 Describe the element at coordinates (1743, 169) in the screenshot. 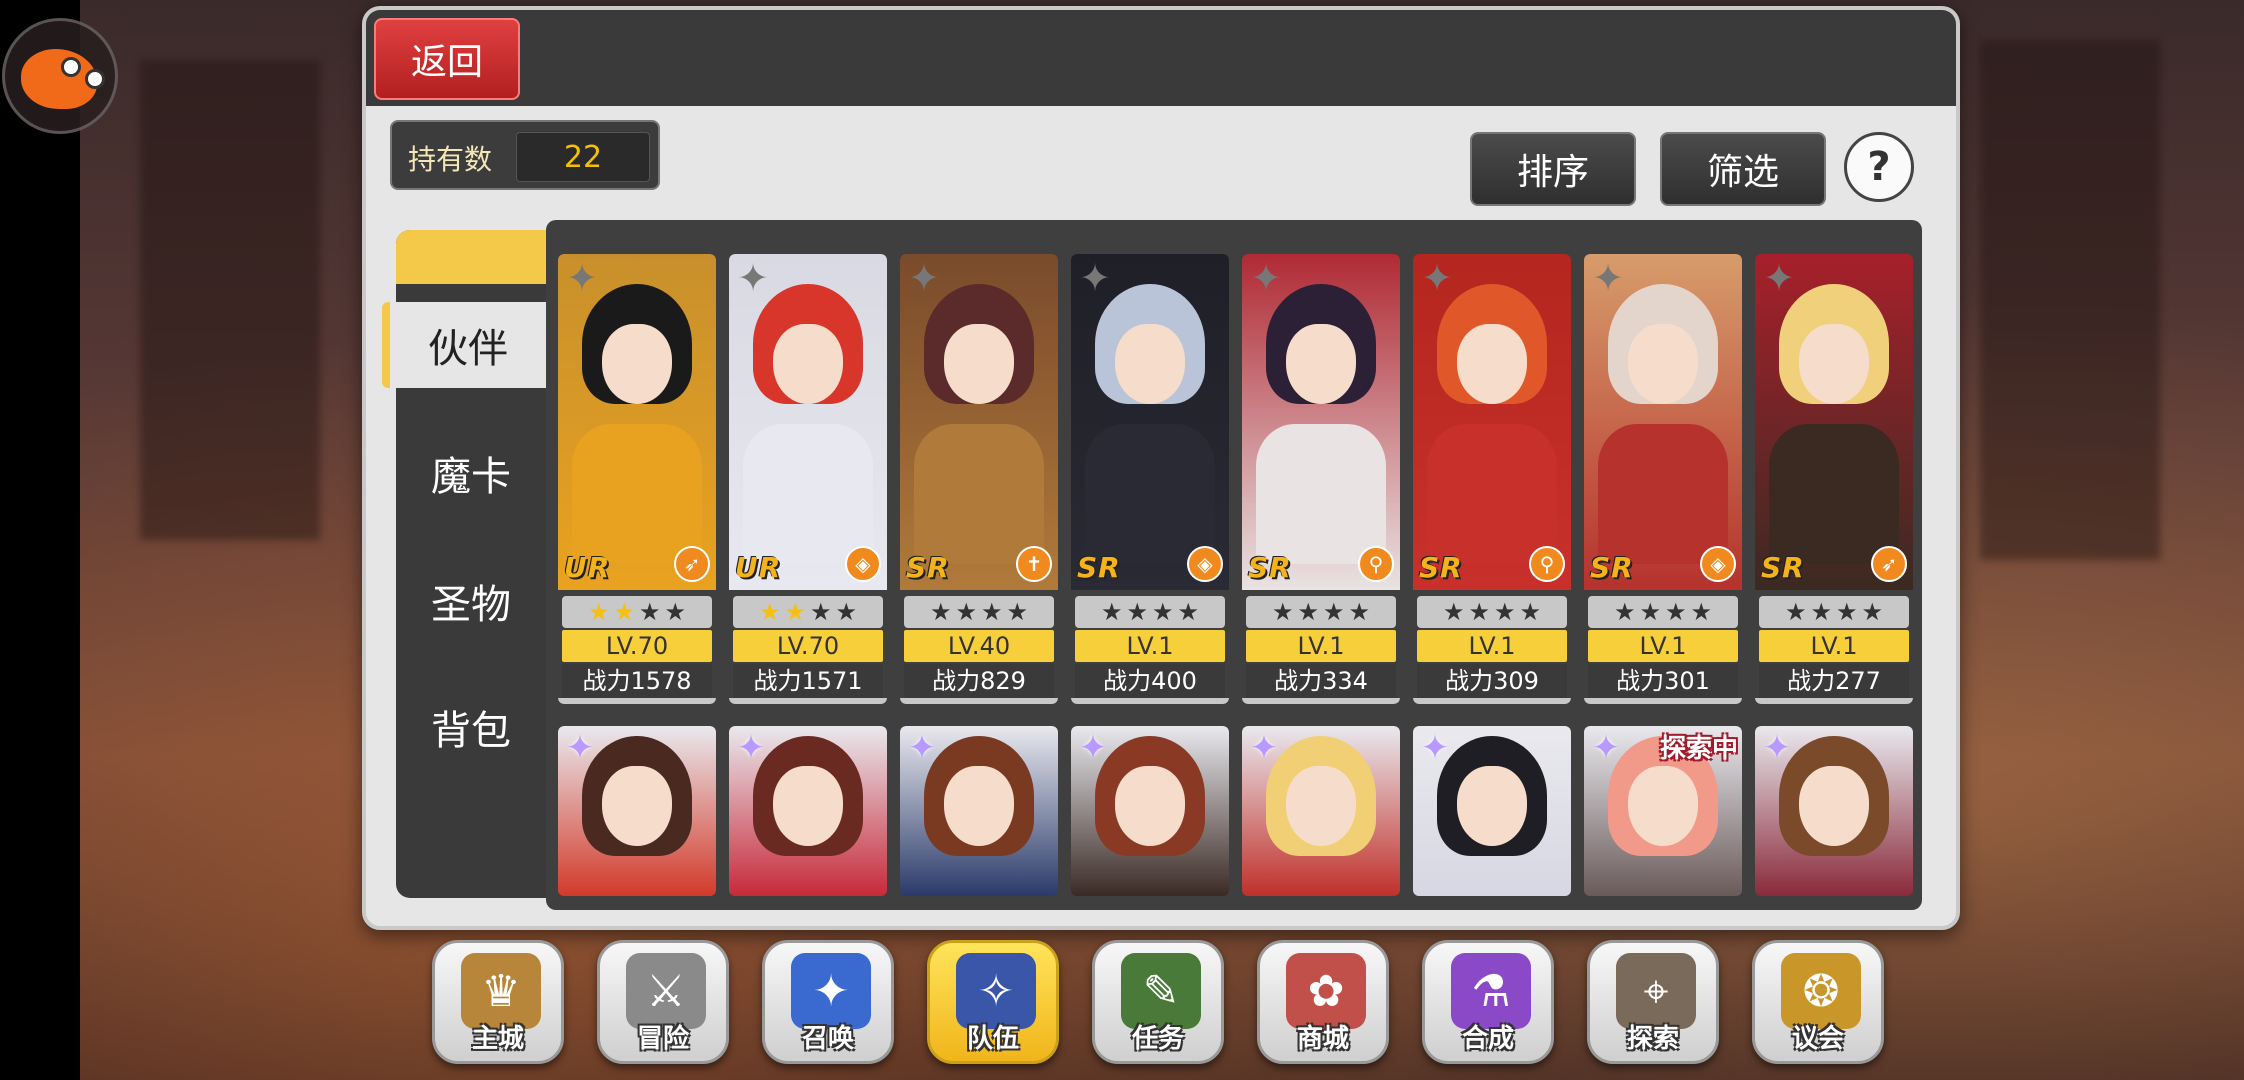

I see `filter-button: 筛选` at that location.